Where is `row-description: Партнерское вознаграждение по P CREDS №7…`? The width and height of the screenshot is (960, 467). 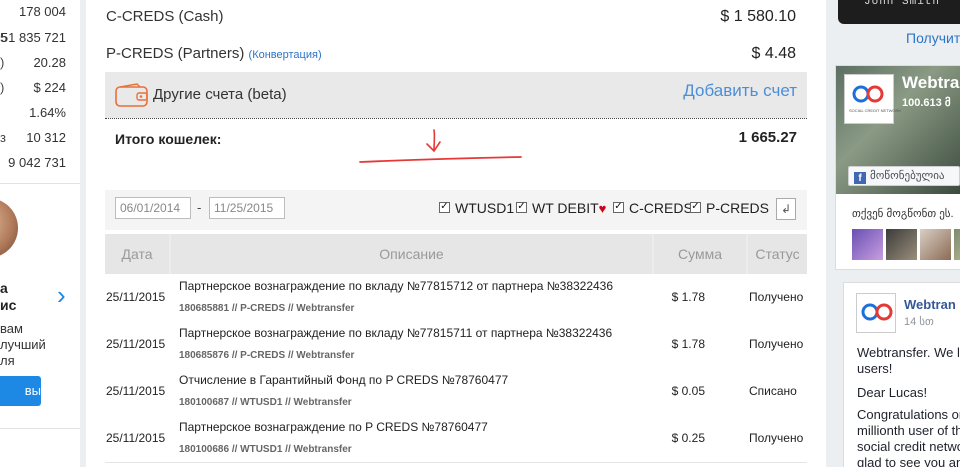 row-description: Партнерское вознаграждение по P CREDS №7… is located at coordinates (333, 427).